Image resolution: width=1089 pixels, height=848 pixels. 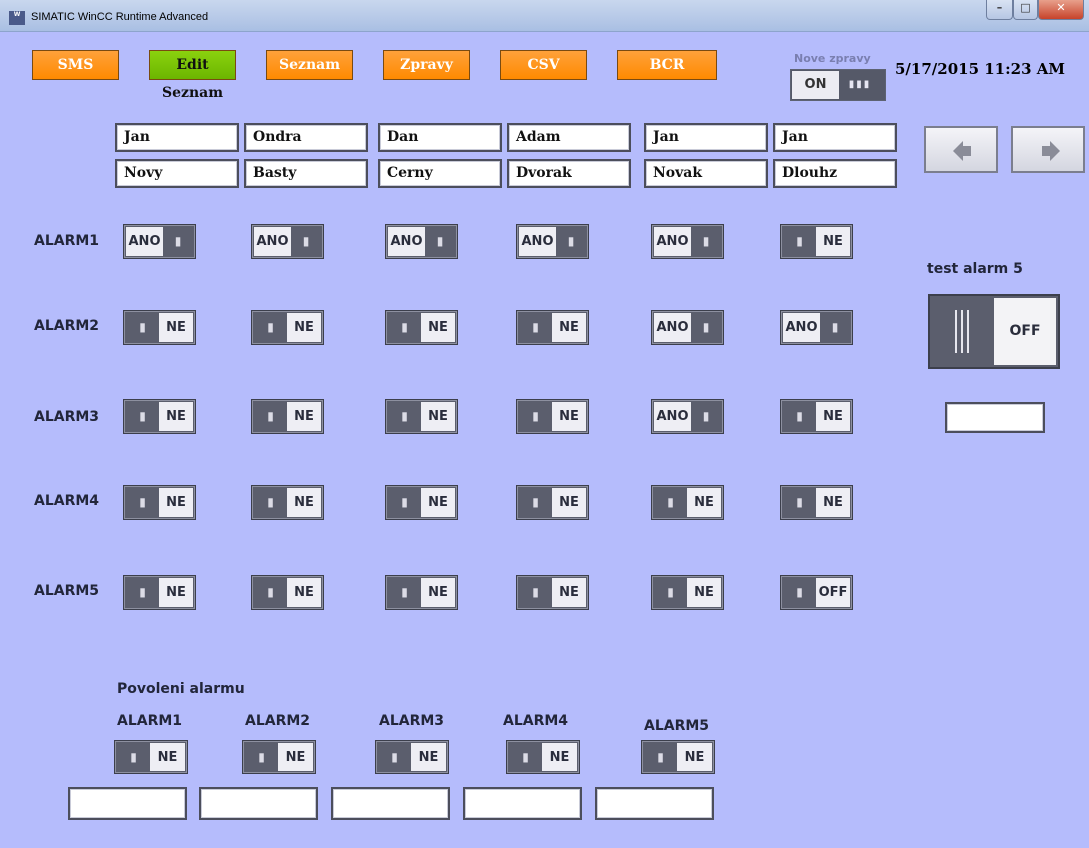 What do you see at coordinates (127, 803) in the screenshot?
I see `enable-alarm1-field` at bounding box center [127, 803].